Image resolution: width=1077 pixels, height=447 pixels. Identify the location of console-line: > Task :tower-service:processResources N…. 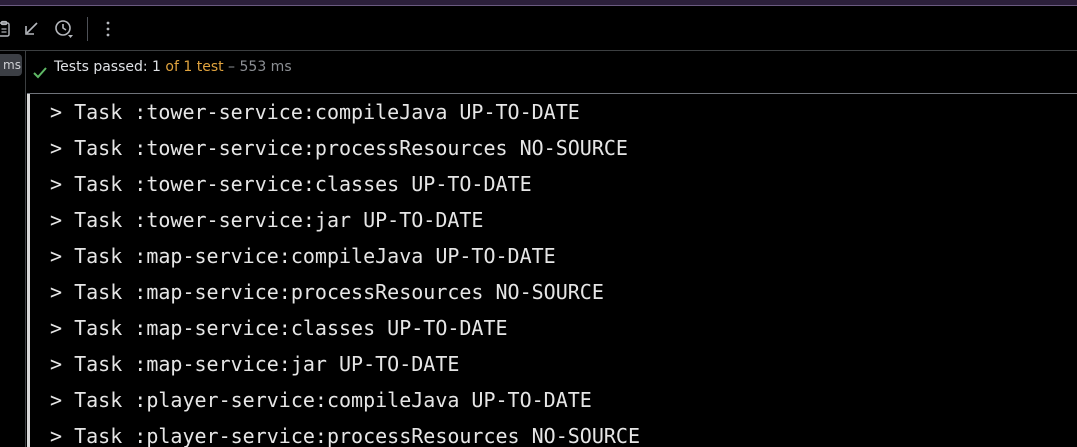
(339, 148).